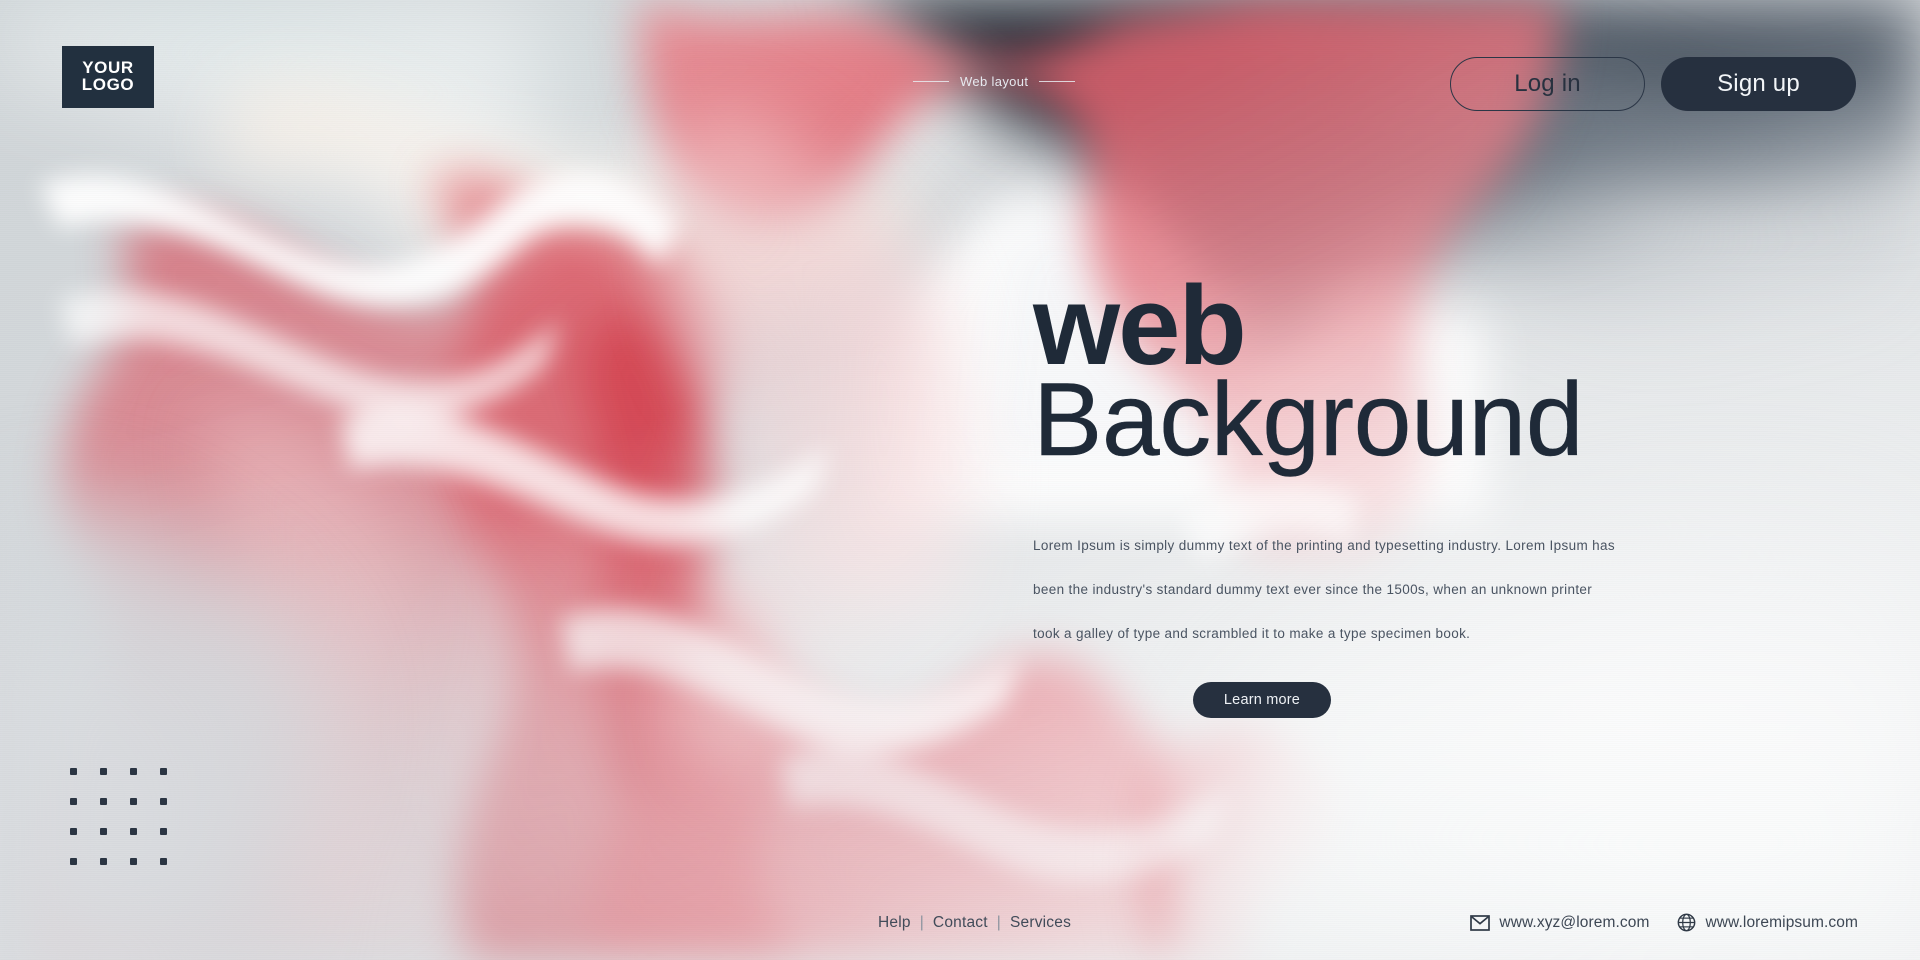 The height and width of the screenshot is (960, 1920). I want to click on signup-button: Sign up, so click(1758, 84).